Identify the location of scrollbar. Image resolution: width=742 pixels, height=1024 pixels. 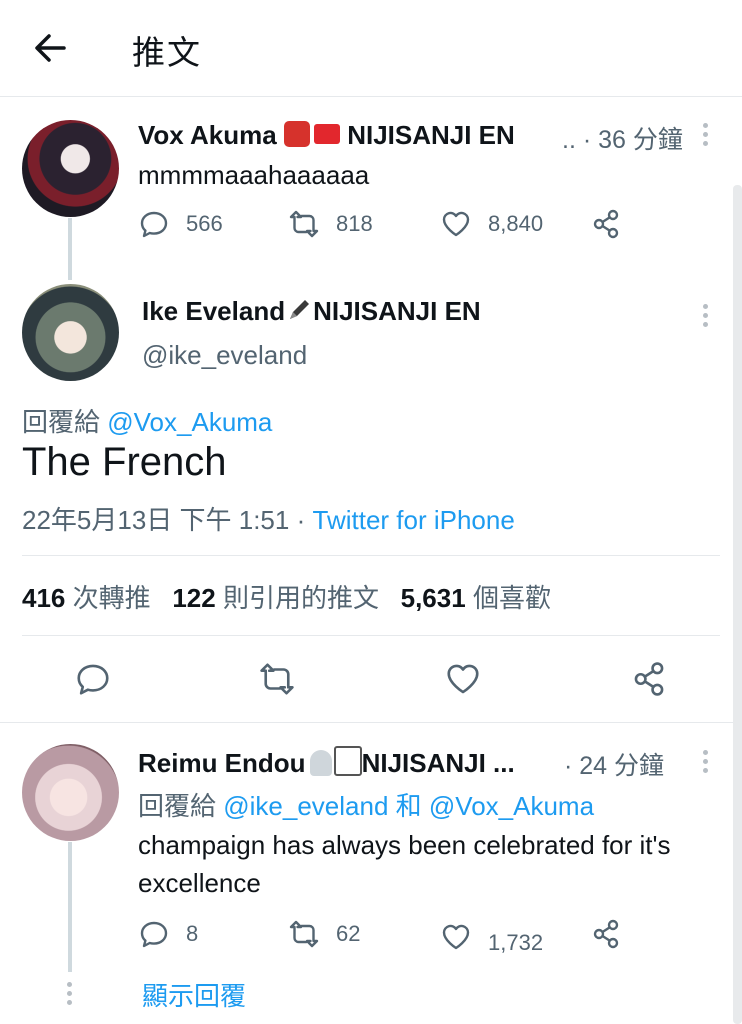
(737, 604).